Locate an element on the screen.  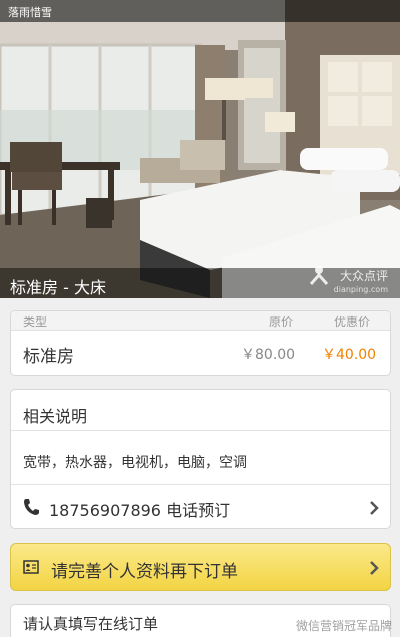
header-type: 类型 is located at coordinates (35, 322).